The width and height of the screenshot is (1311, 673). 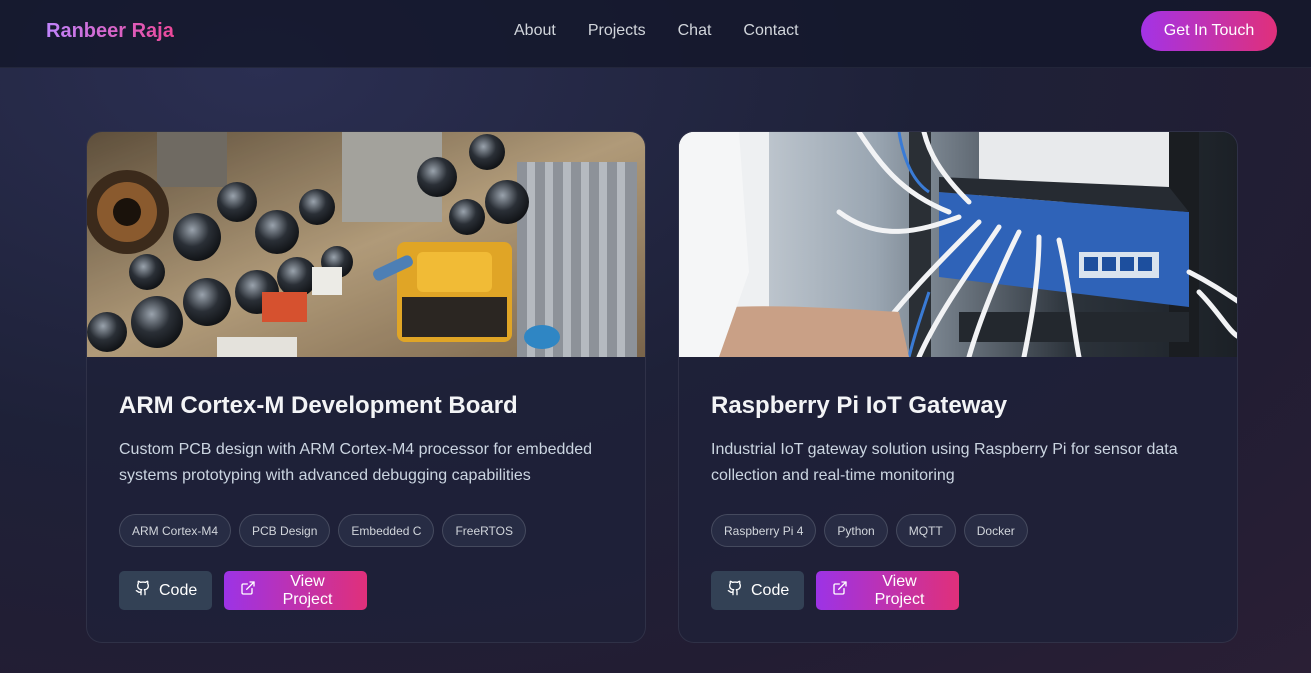 I want to click on nav-contact: Contact, so click(x=770, y=31).